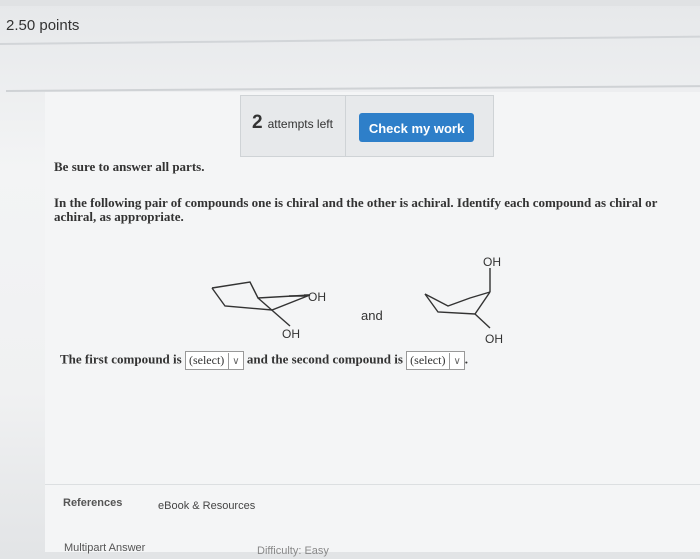  Describe the element at coordinates (317, 297) in the screenshot. I see `left-oh-top: OH` at that location.